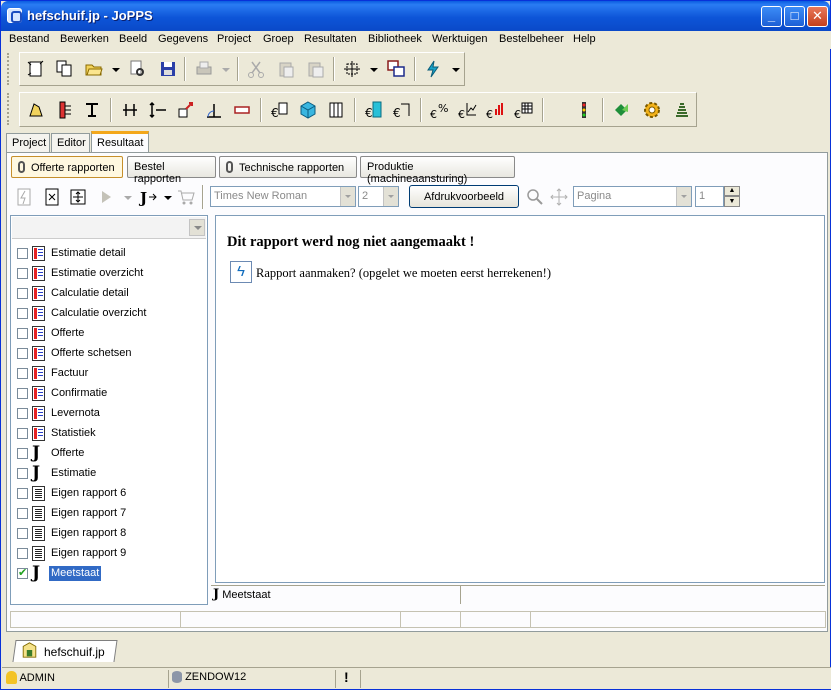 This screenshot has height=690, width=831. I want to click on frame-icon: €, so click(402, 110).